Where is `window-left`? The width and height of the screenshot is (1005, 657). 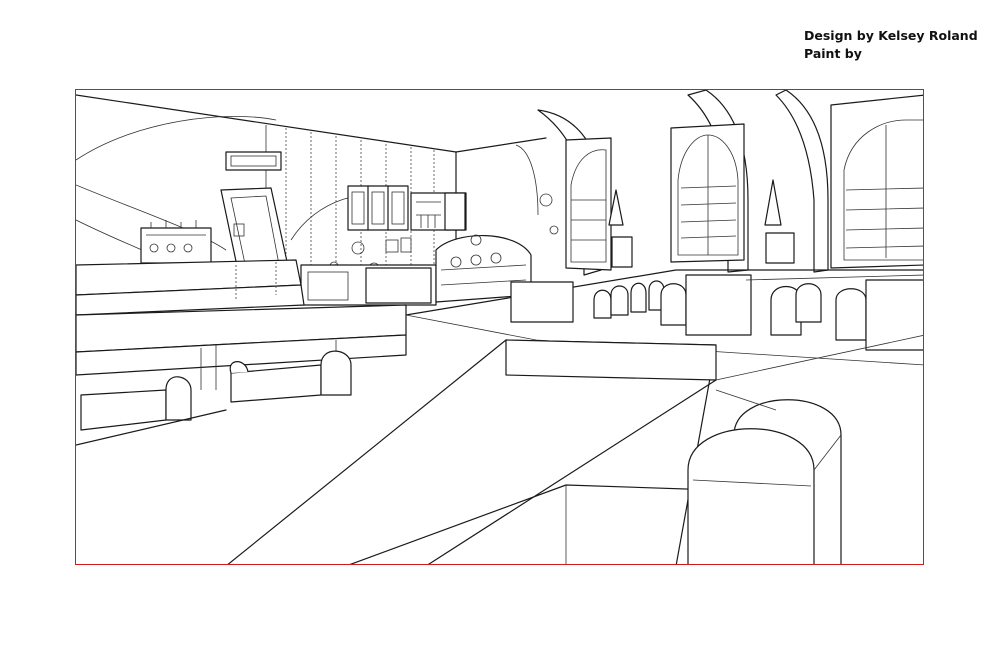 window-left is located at coordinates (588, 204).